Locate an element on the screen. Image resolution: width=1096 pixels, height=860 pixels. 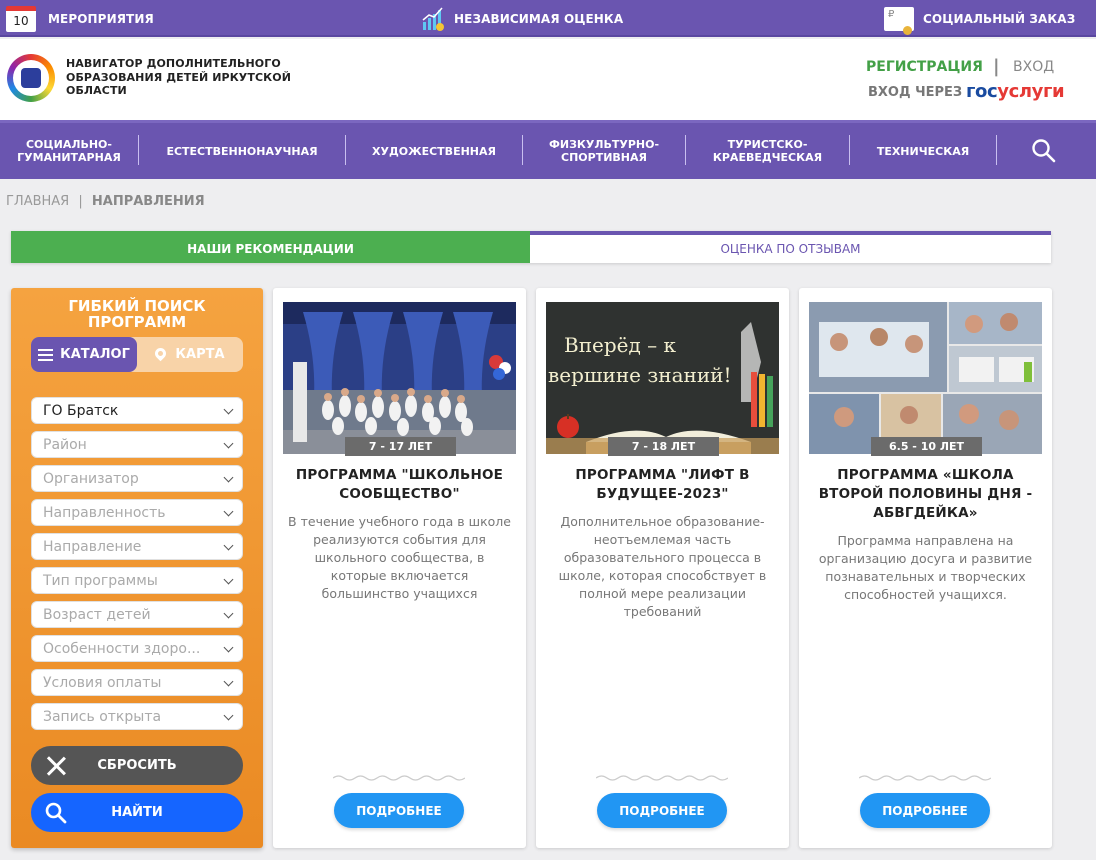
search-panel-title-line: ПРОГРАММ is located at coordinates (137, 322).